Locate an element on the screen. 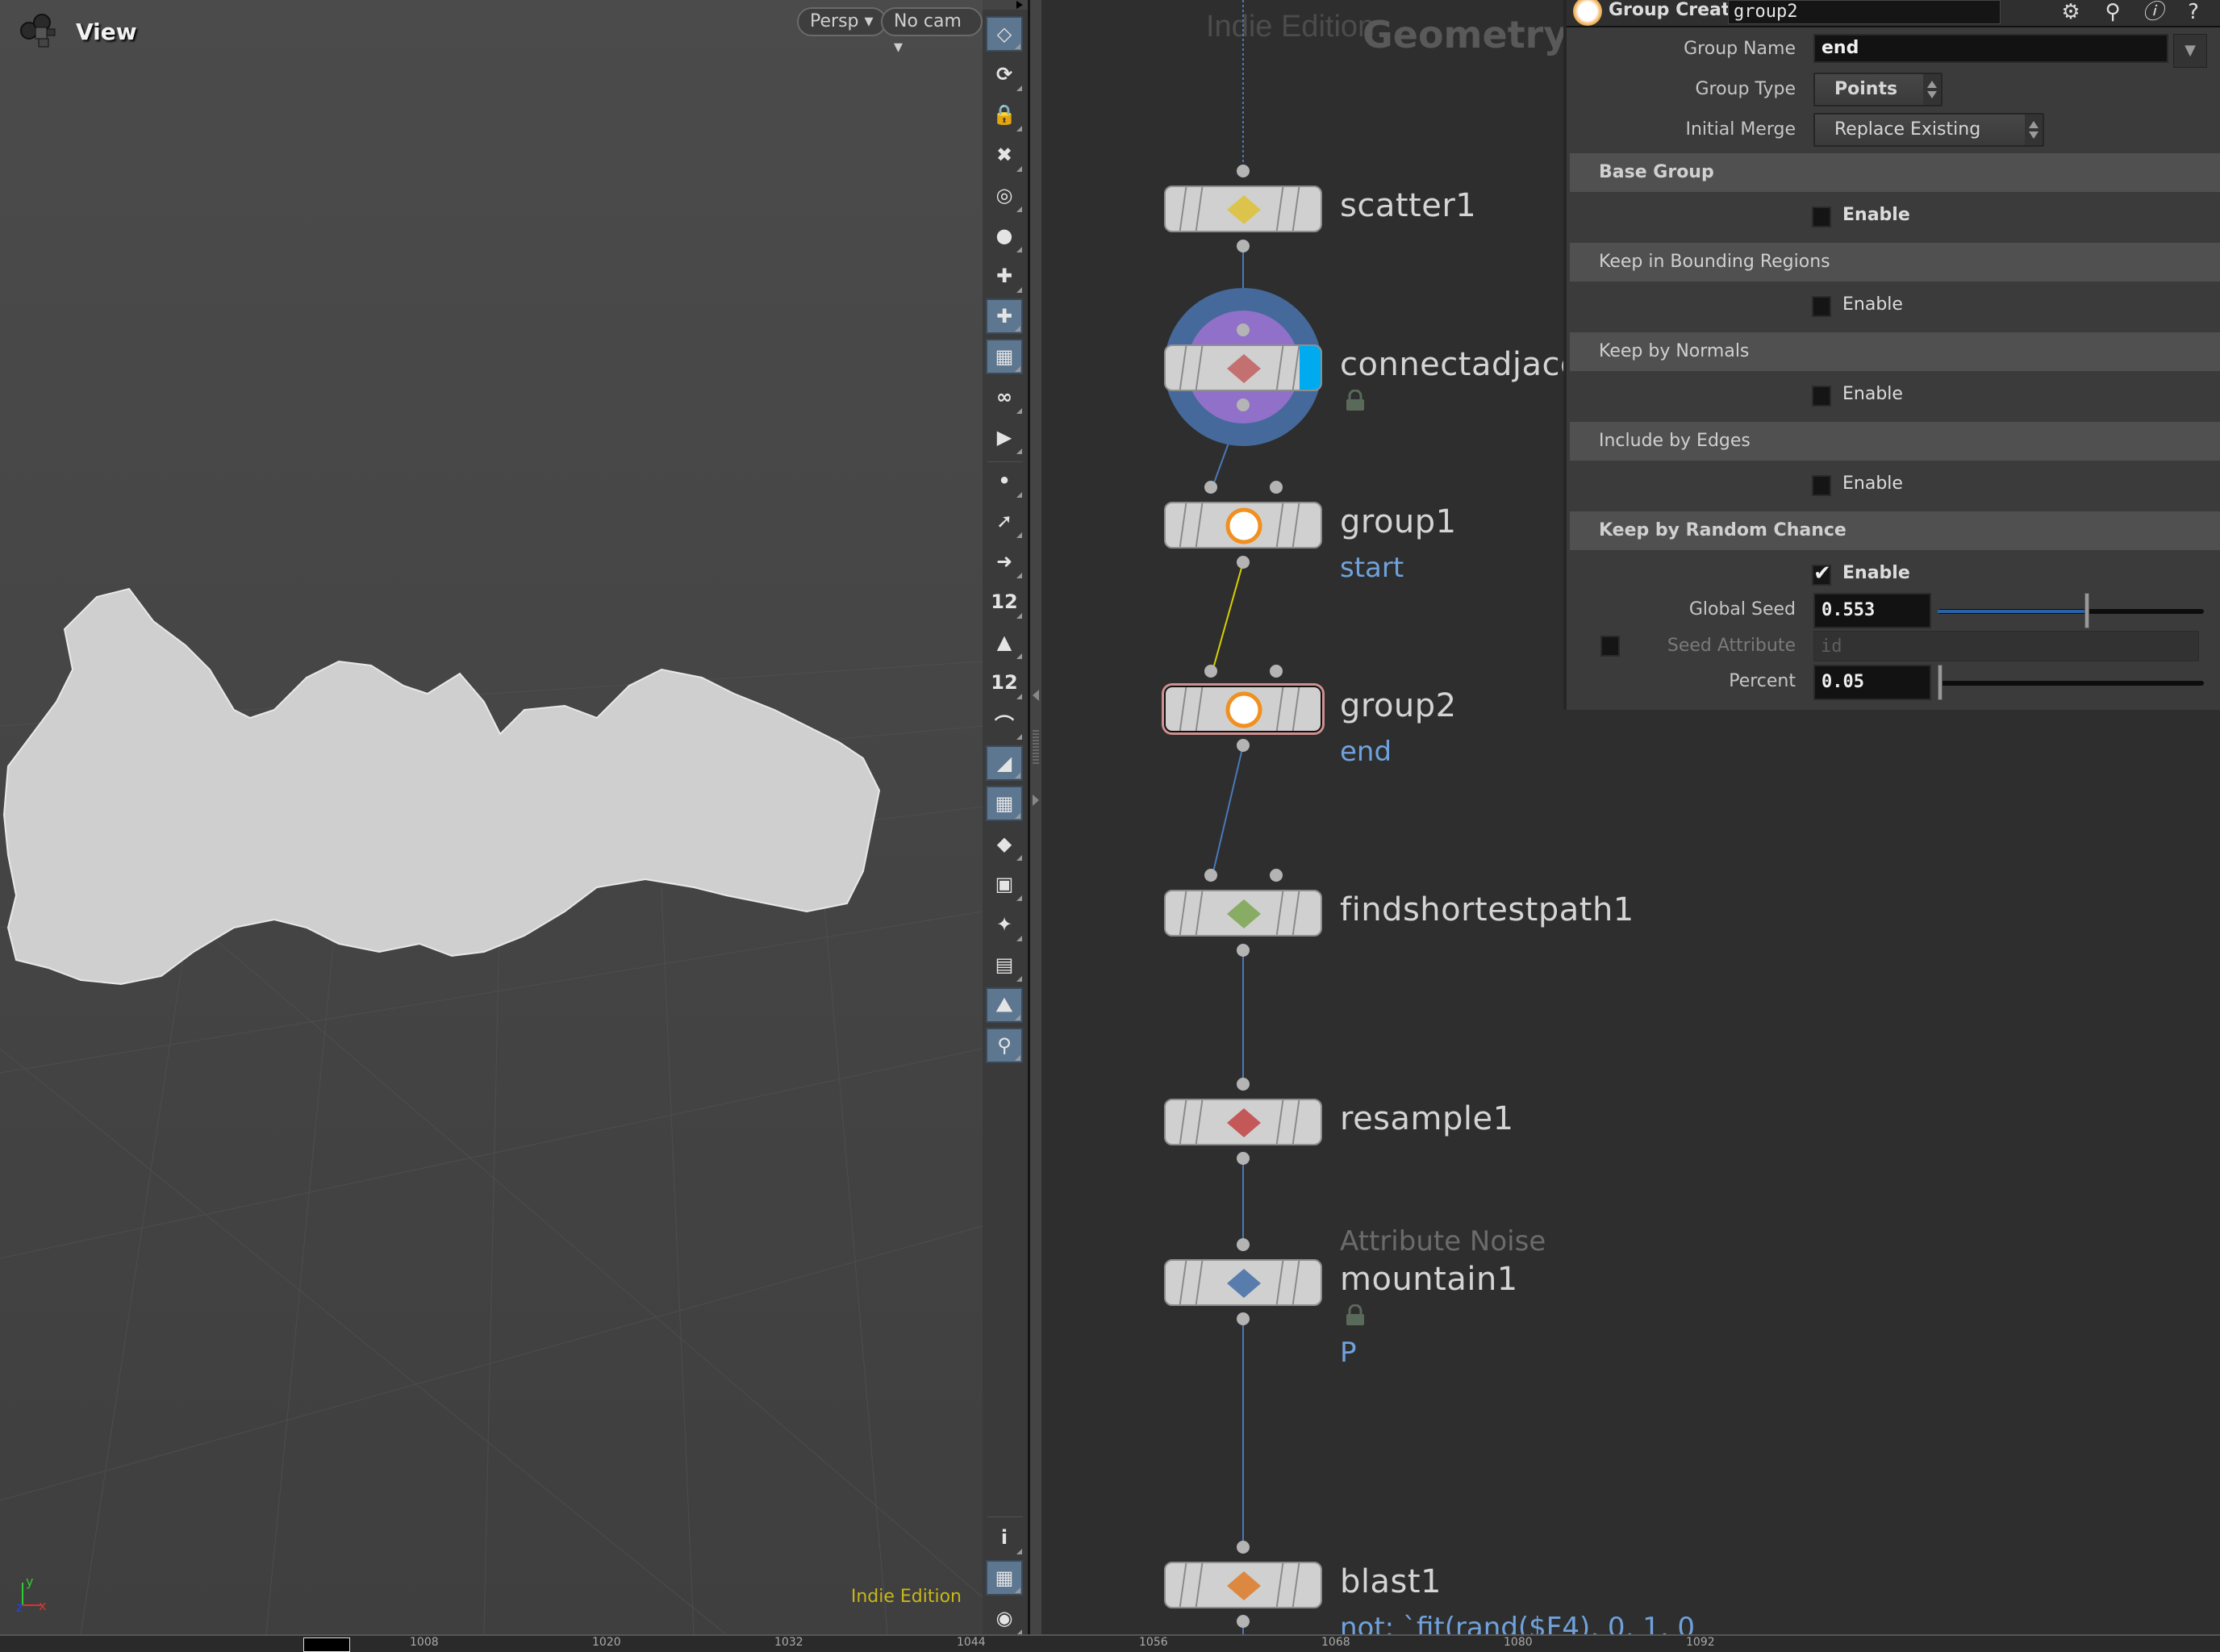 The height and width of the screenshot is (1652, 2220). toolbar-button-hq-lighting-shadows: ✚ is located at coordinates (1004, 316).